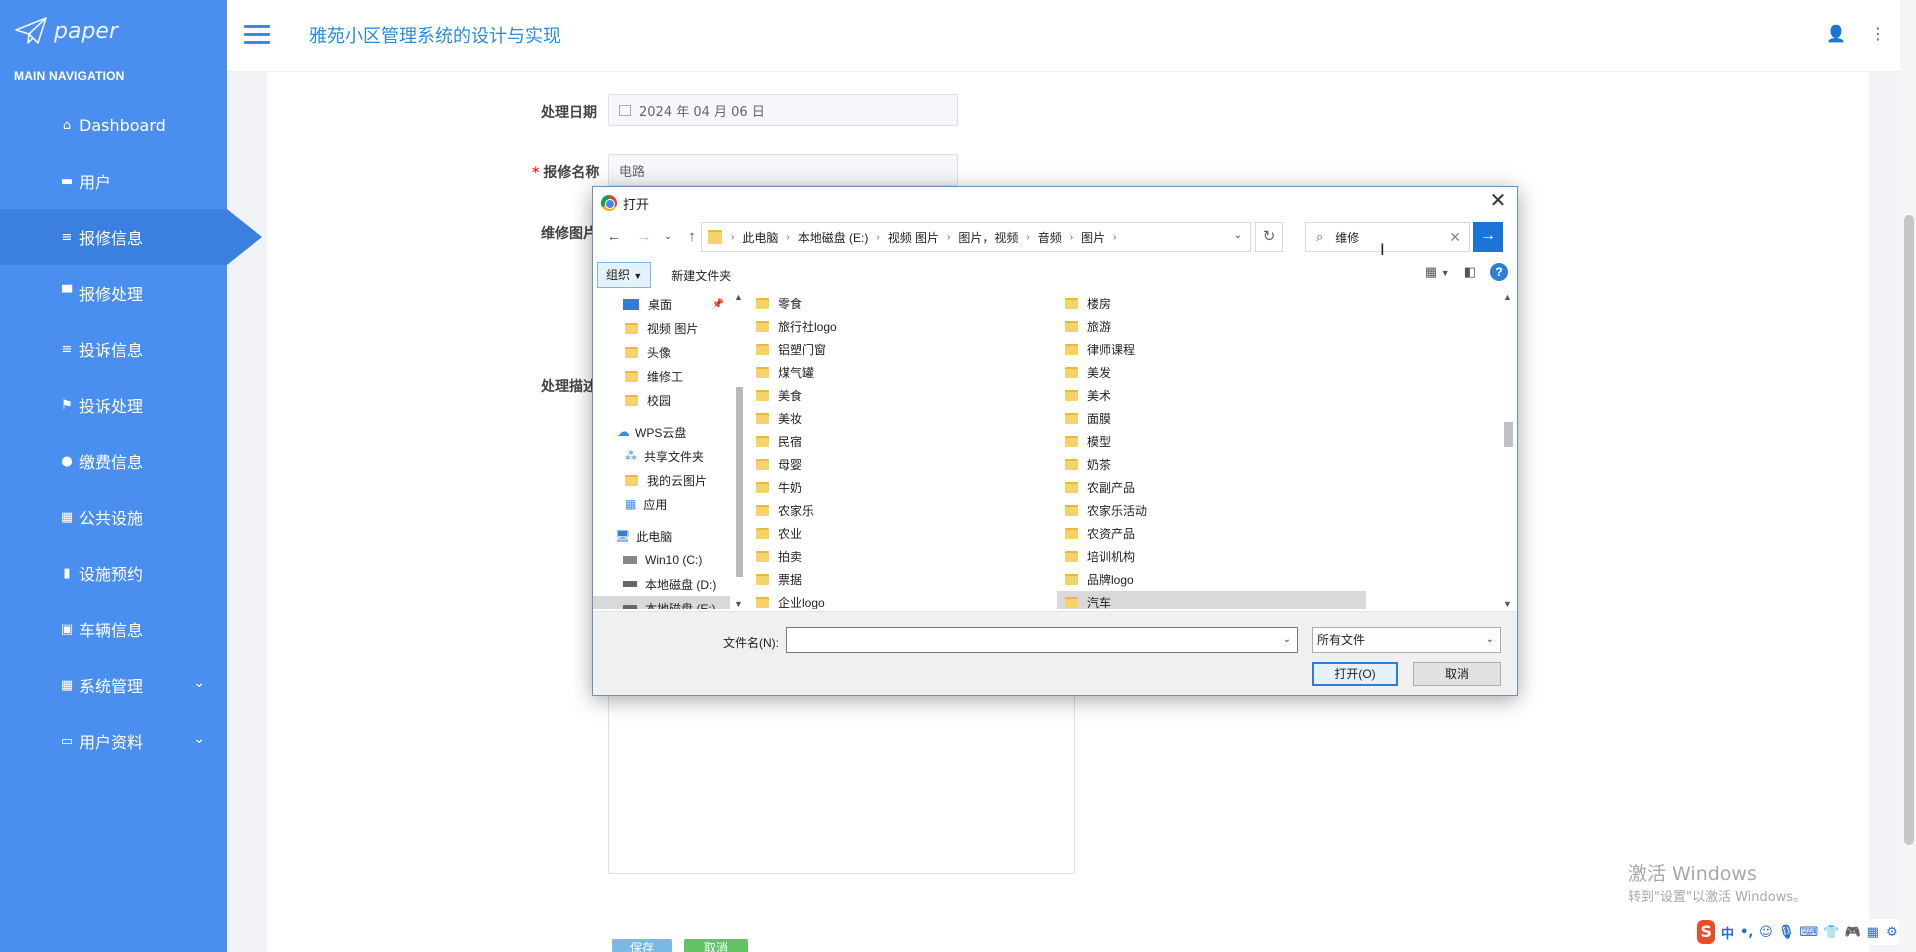 The image size is (1916, 952). I want to click on file-item: 旅游, so click(1084, 326).